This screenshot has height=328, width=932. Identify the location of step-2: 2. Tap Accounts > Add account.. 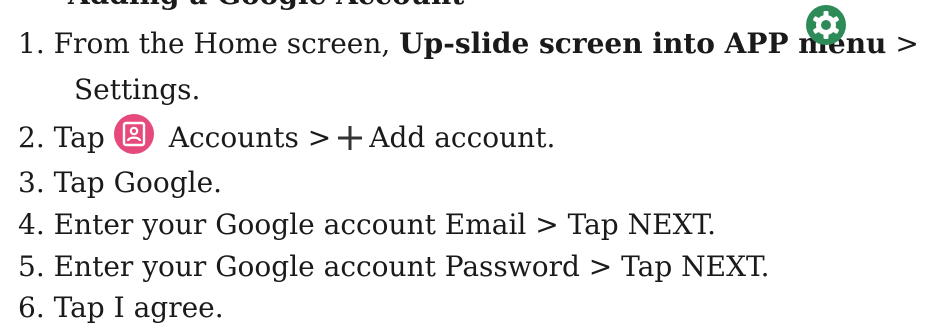
(286, 135).